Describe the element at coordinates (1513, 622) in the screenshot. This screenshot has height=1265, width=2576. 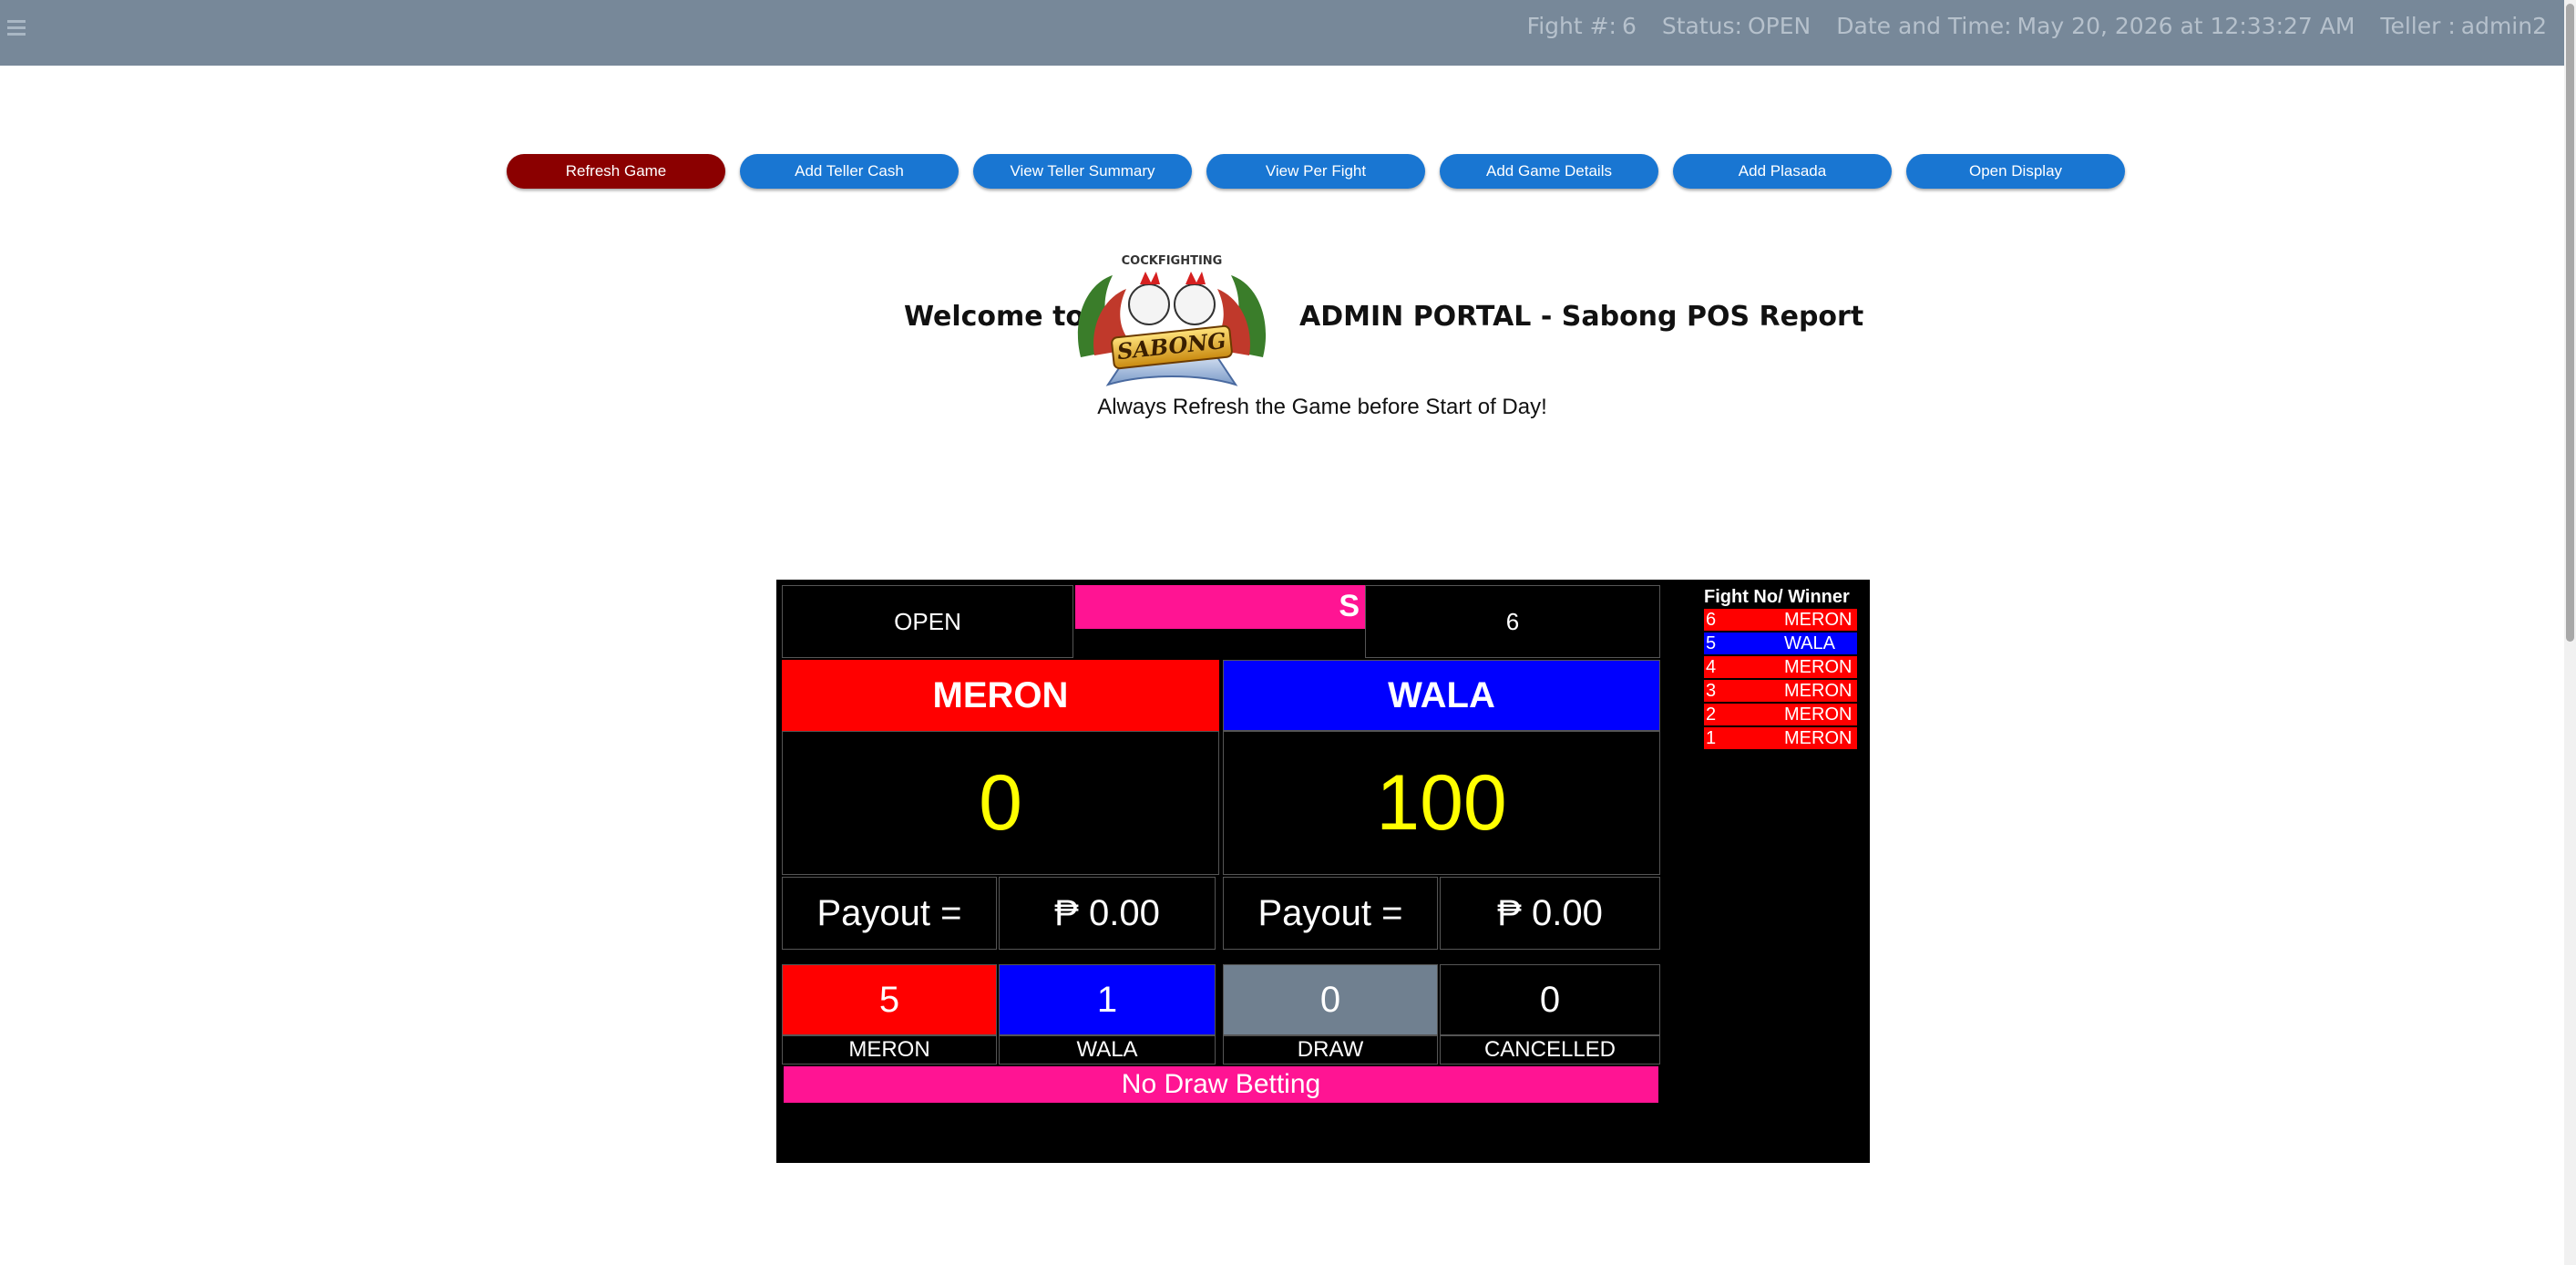
I see `board-fight-number: 6` at that location.